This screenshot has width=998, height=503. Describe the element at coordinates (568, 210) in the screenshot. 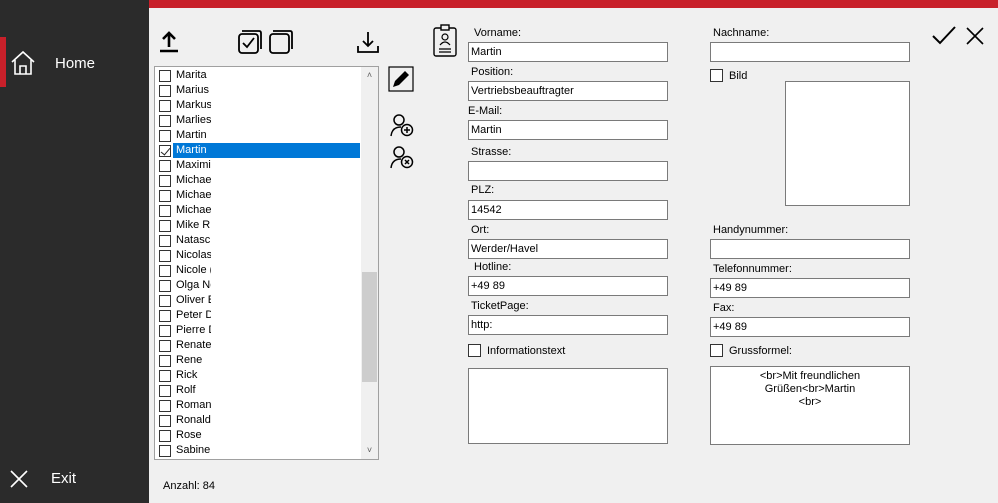

I see `plz-field: 14542` at that location.